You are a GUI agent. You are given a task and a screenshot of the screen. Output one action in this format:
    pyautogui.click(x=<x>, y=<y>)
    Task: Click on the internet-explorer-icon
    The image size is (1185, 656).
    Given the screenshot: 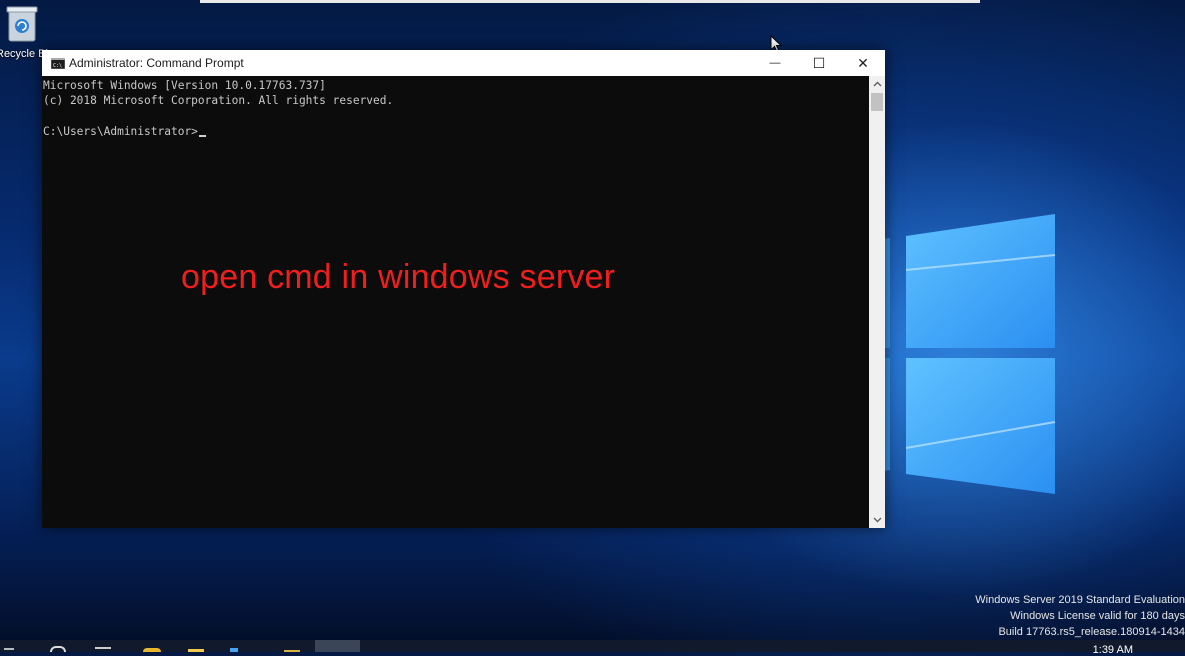 What is the action you would take?
    pyautogui.click(x=152, y=650)
    